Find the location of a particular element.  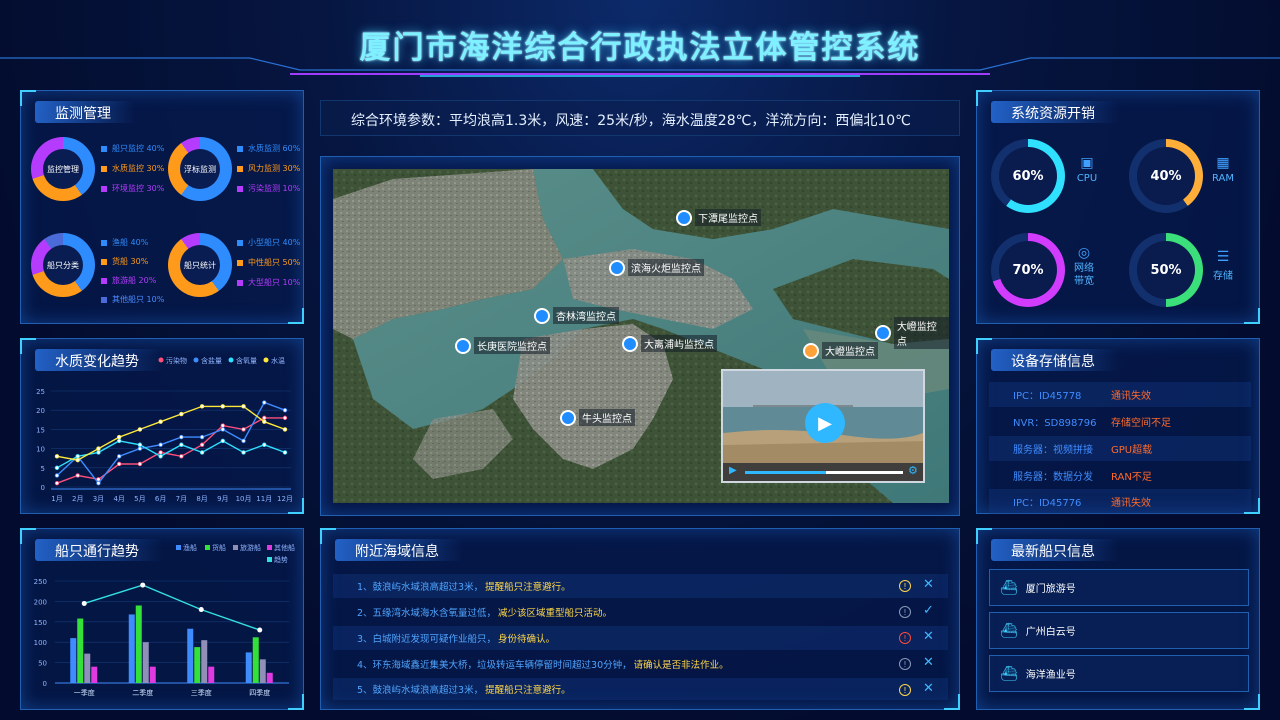

donut-monitor-legend: 船只监控 40% 水质监控 30% 环境监控 30% is located at coordinates (132, 169).